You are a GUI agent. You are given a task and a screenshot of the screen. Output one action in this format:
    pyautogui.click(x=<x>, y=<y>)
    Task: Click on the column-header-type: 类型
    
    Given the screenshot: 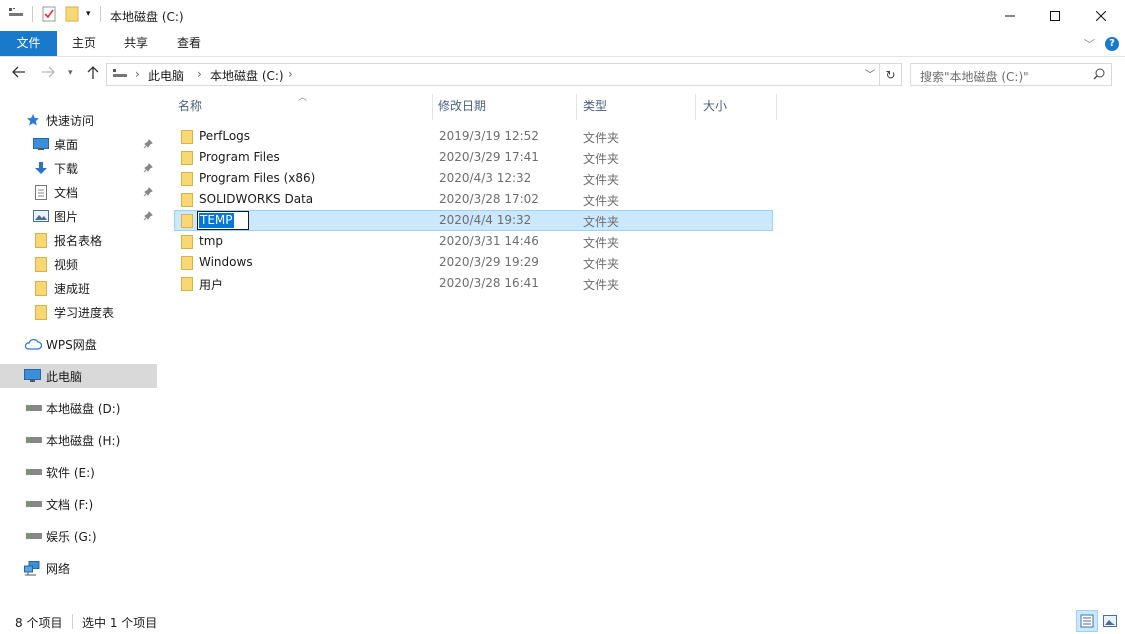 What is the action you would take?
    pyautogui.click(x=595, y=107)
    